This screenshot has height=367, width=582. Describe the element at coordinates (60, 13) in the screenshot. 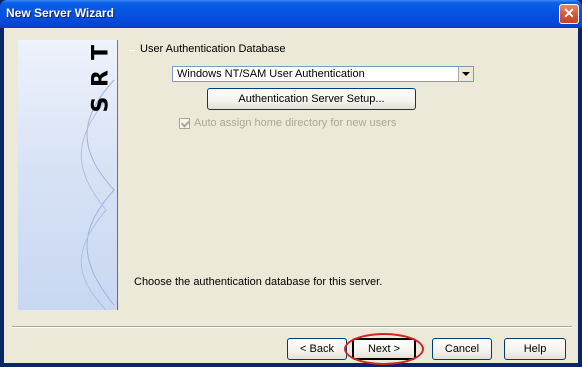

I see `window-title: New Server Wizard` at that location.